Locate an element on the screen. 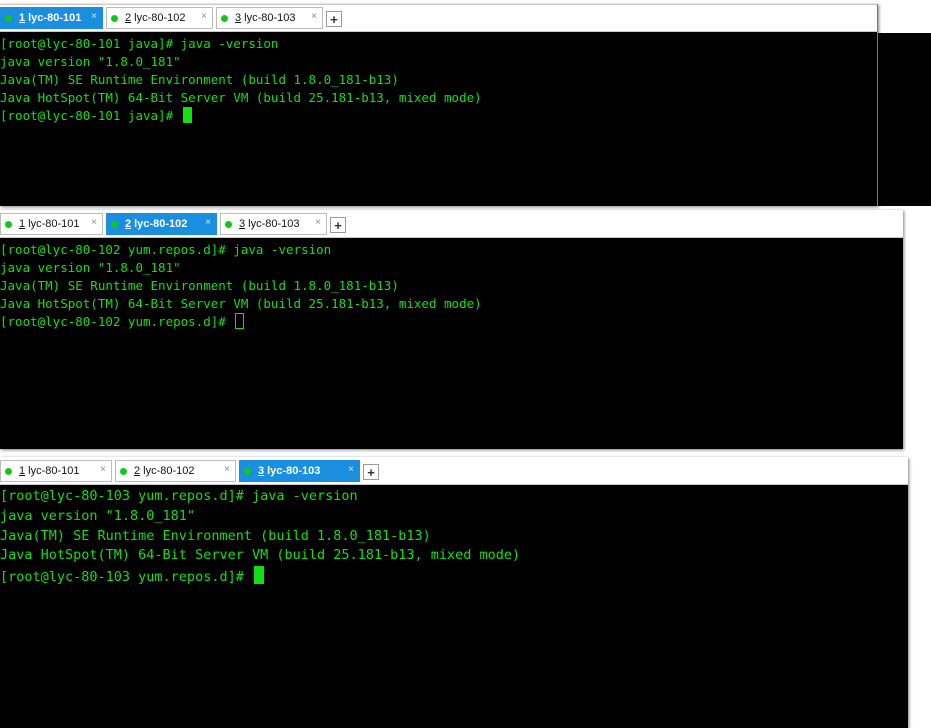 This screenshot has width=931, height=728. prompt-line: [root@lyc-80-101 java]# is located at coordinates (438, 116).